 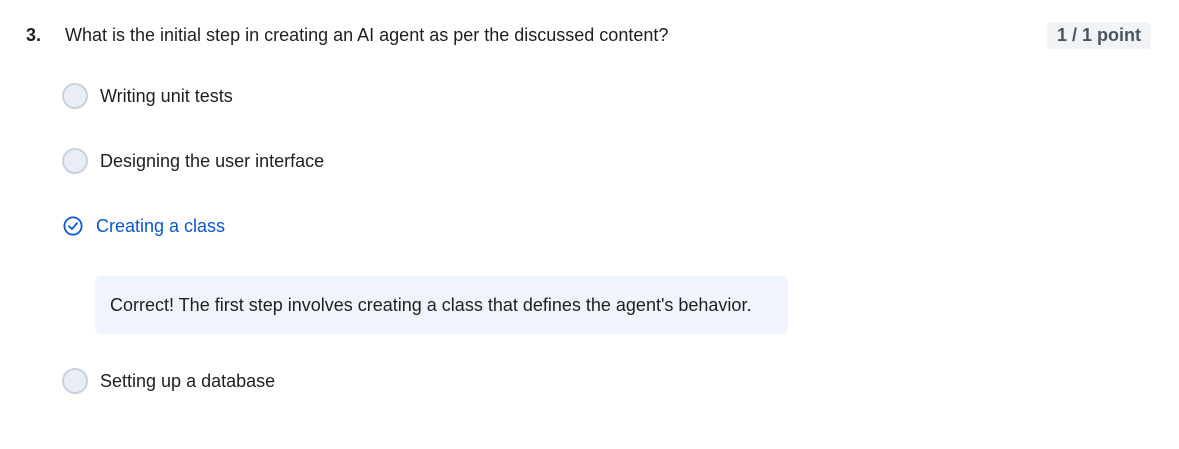 I want to click on option-creating-a-class: Creating a class, so click(x=143, y=226).